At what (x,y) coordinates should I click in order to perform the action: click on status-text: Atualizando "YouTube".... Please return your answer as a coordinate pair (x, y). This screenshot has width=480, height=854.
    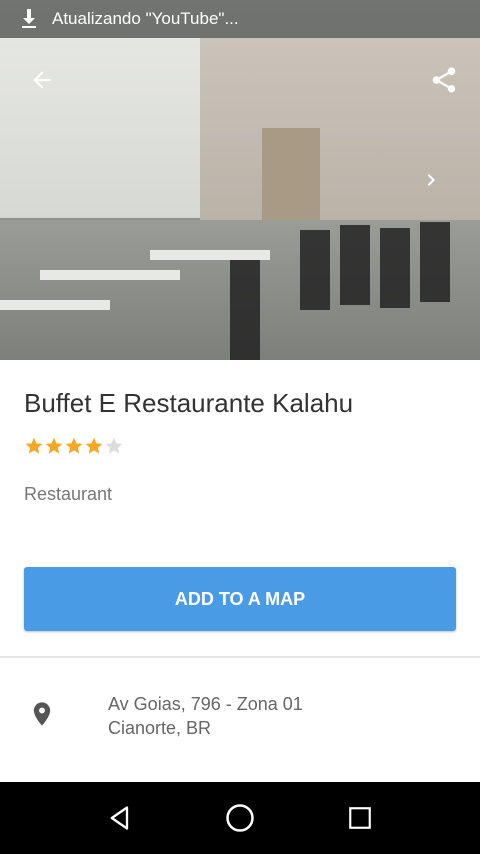
    Looking at the image, I should click on (145, 18).